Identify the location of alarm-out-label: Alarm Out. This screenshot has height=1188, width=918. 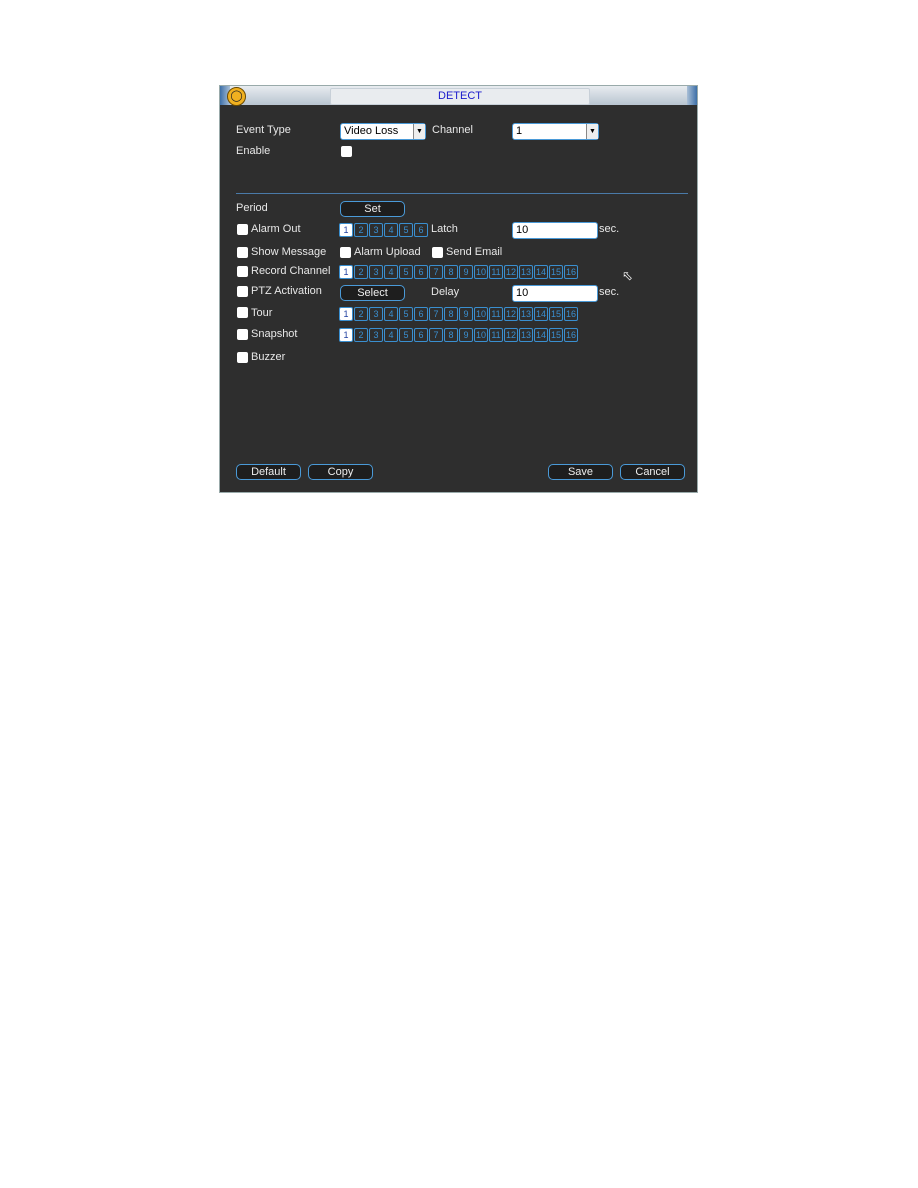
(276, 229).